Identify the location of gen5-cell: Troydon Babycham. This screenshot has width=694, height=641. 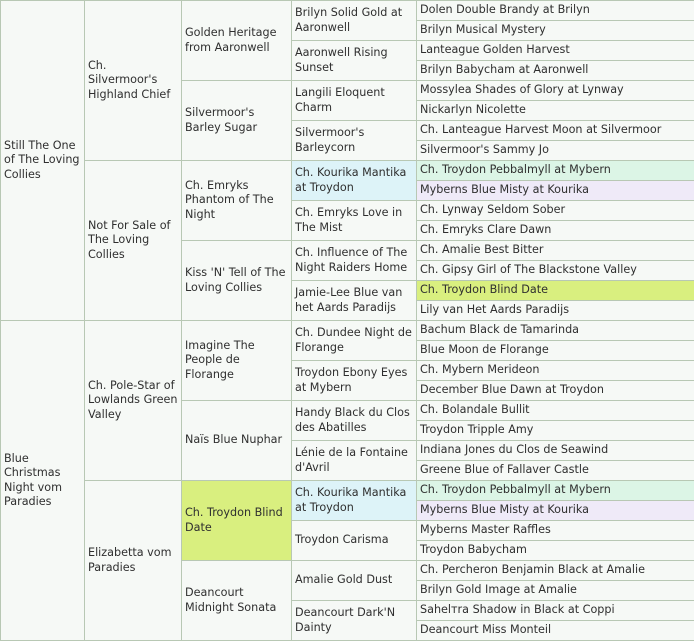
(555, 551).